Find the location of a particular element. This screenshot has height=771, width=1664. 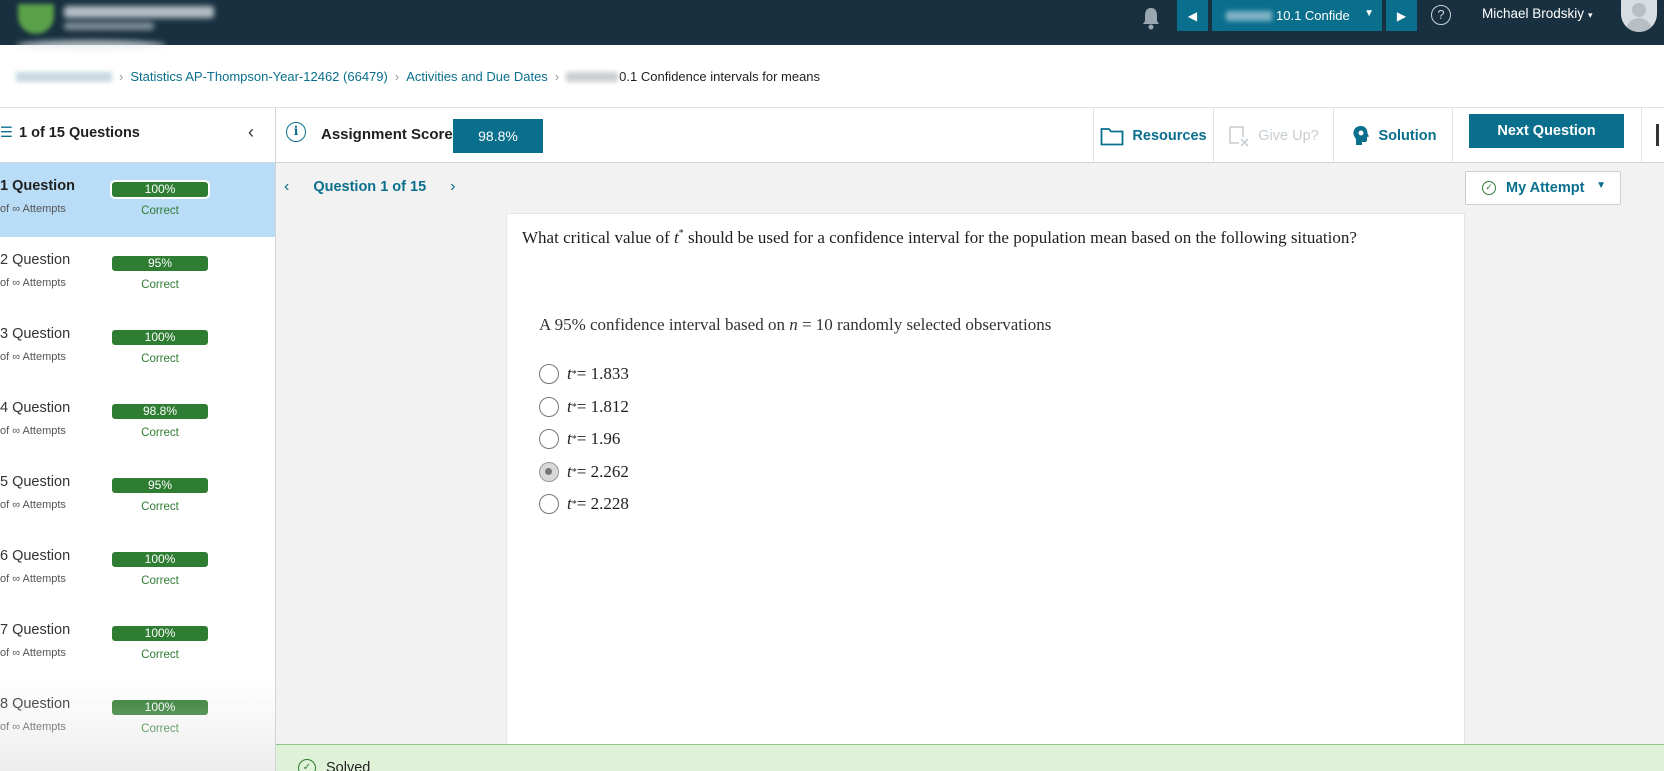

question-navigator: ‹ Question 1 of 15 › is located at coordinates (369, 187).